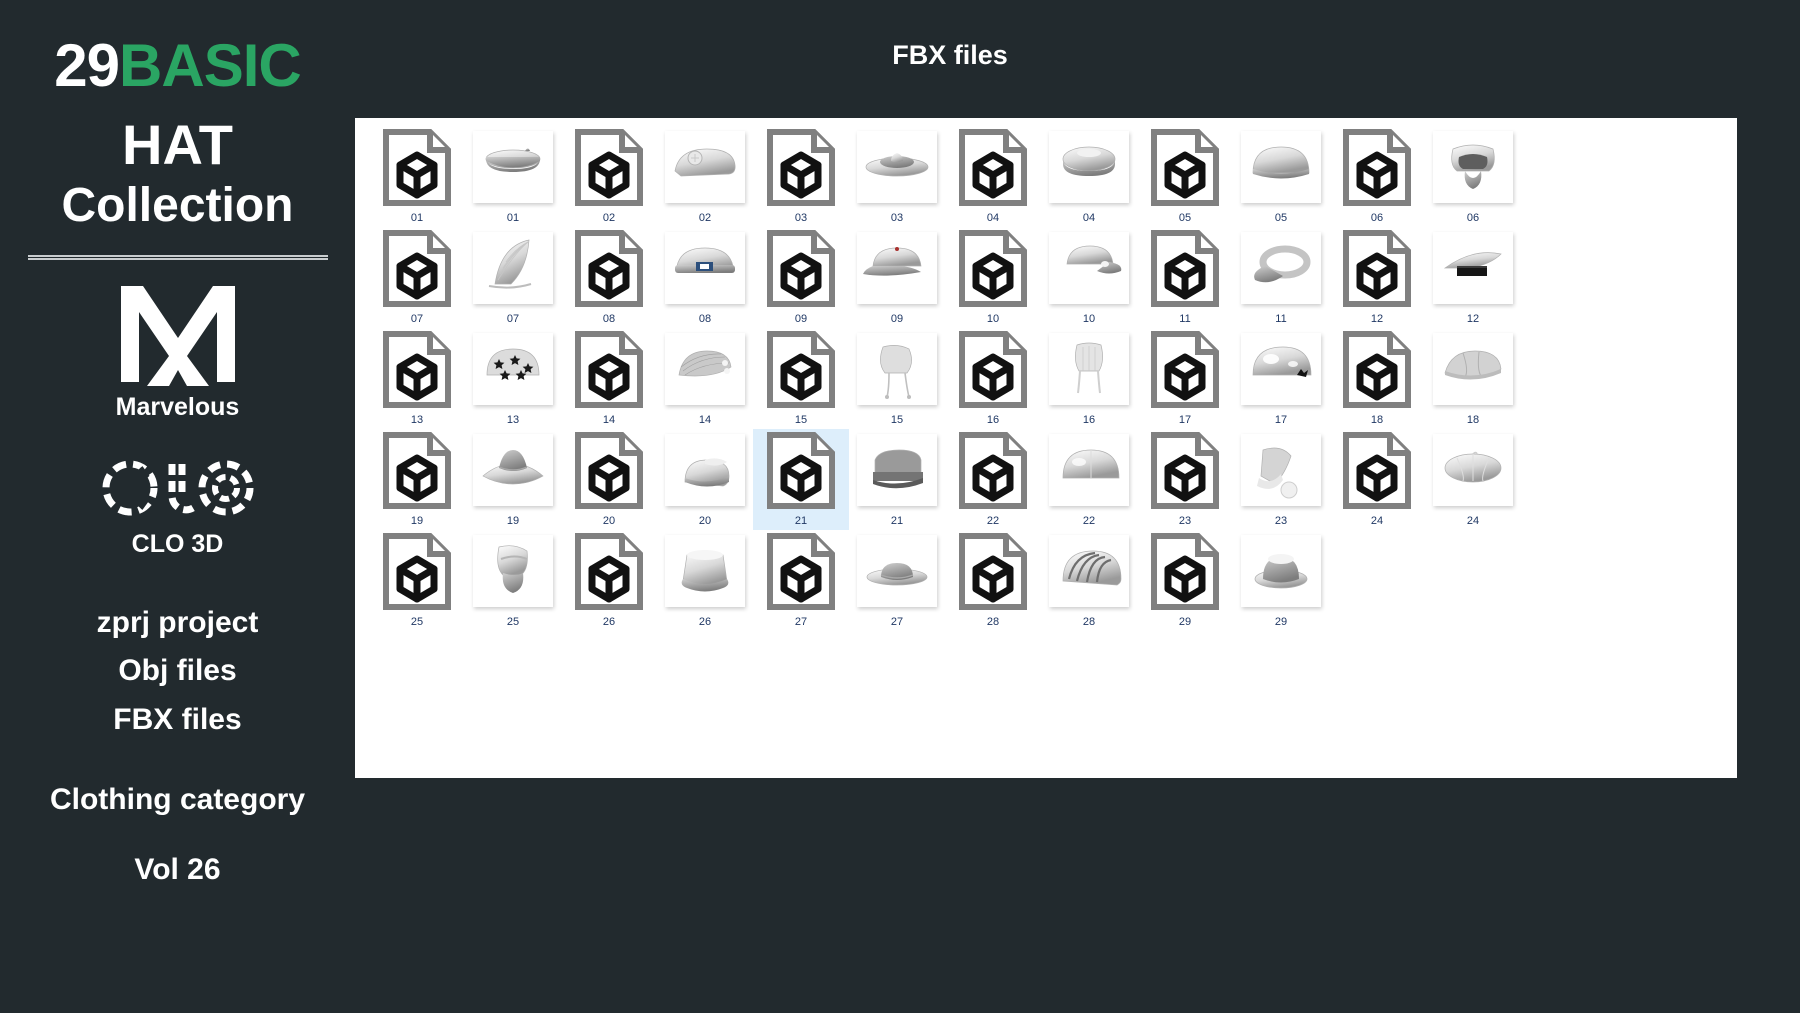 This screenshot has height=1013, width=1800. What do you see at coordinates (513, 160) in the screenshot?
I see `pillbox-fur-hat-render` at bounding box center [513, 160].